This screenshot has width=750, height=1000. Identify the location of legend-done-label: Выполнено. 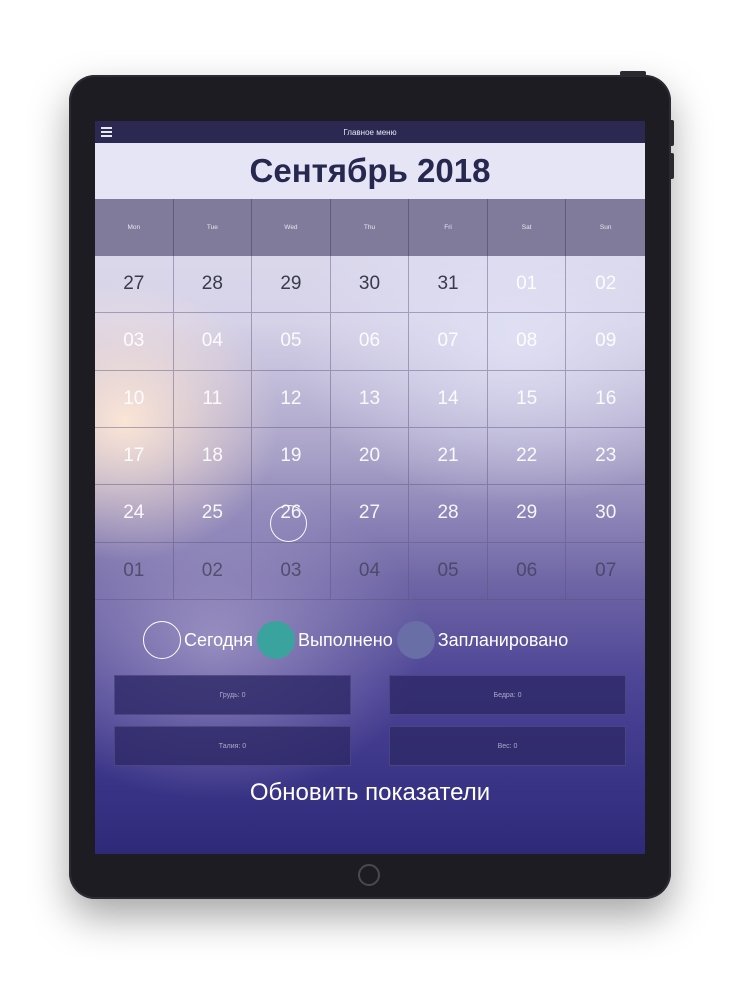
(345, 639).